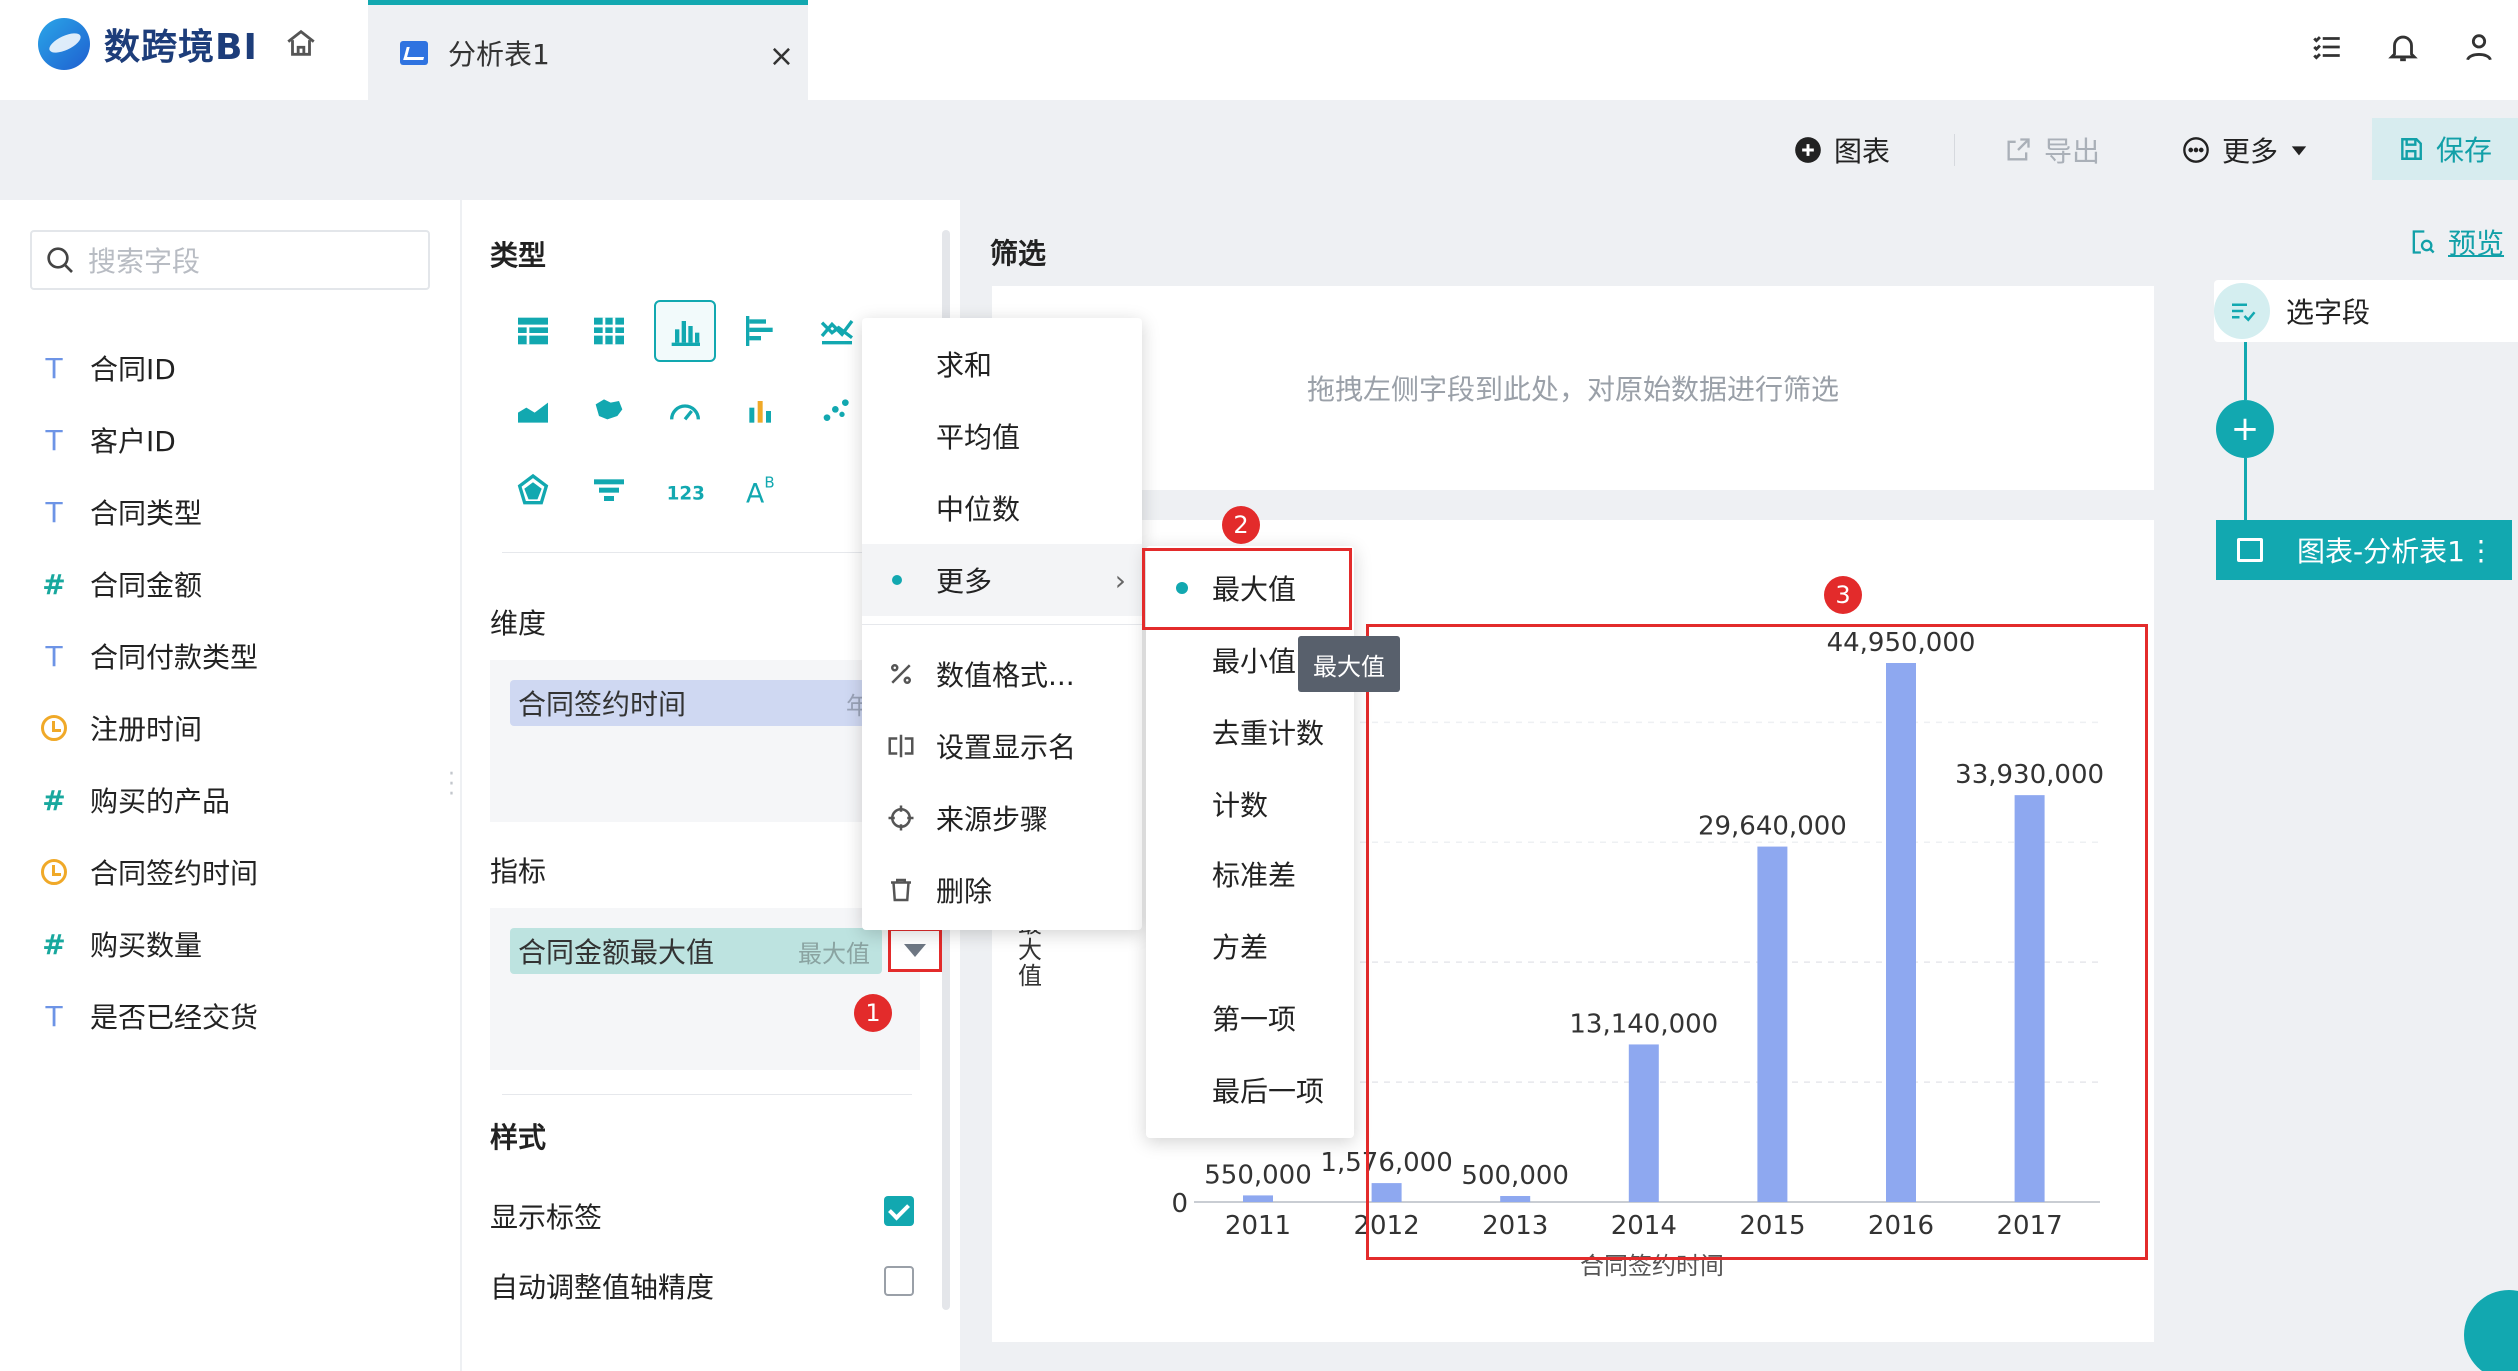 The width and height of the screenshot is (2518, 1371). I want to click on menu-item-more: 更多 ›, so click(1002, 580).